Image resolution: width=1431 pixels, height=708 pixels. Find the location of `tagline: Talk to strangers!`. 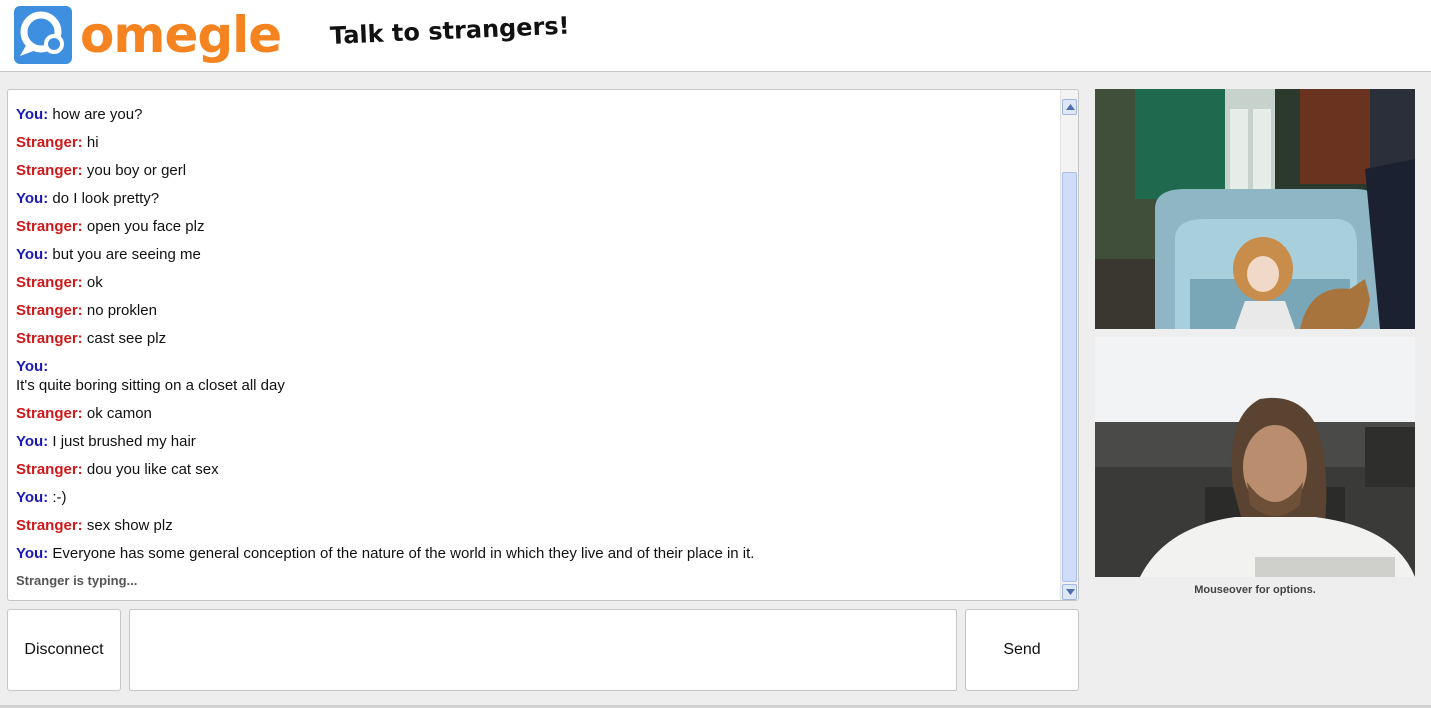

tagline: Talk to strangers! is located at coordinates (450, 30).